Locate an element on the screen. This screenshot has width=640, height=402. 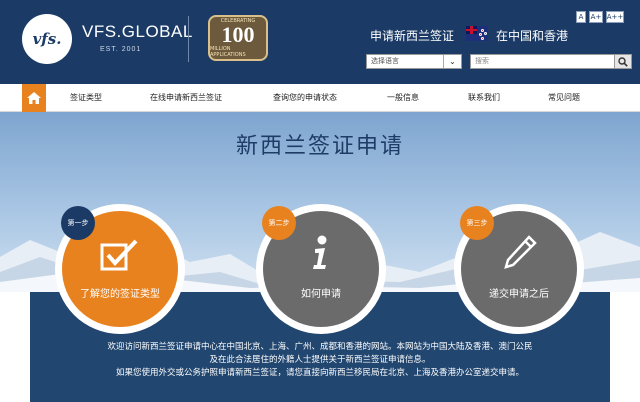
logo-text: vfs. is located at coordinates (47, 39).